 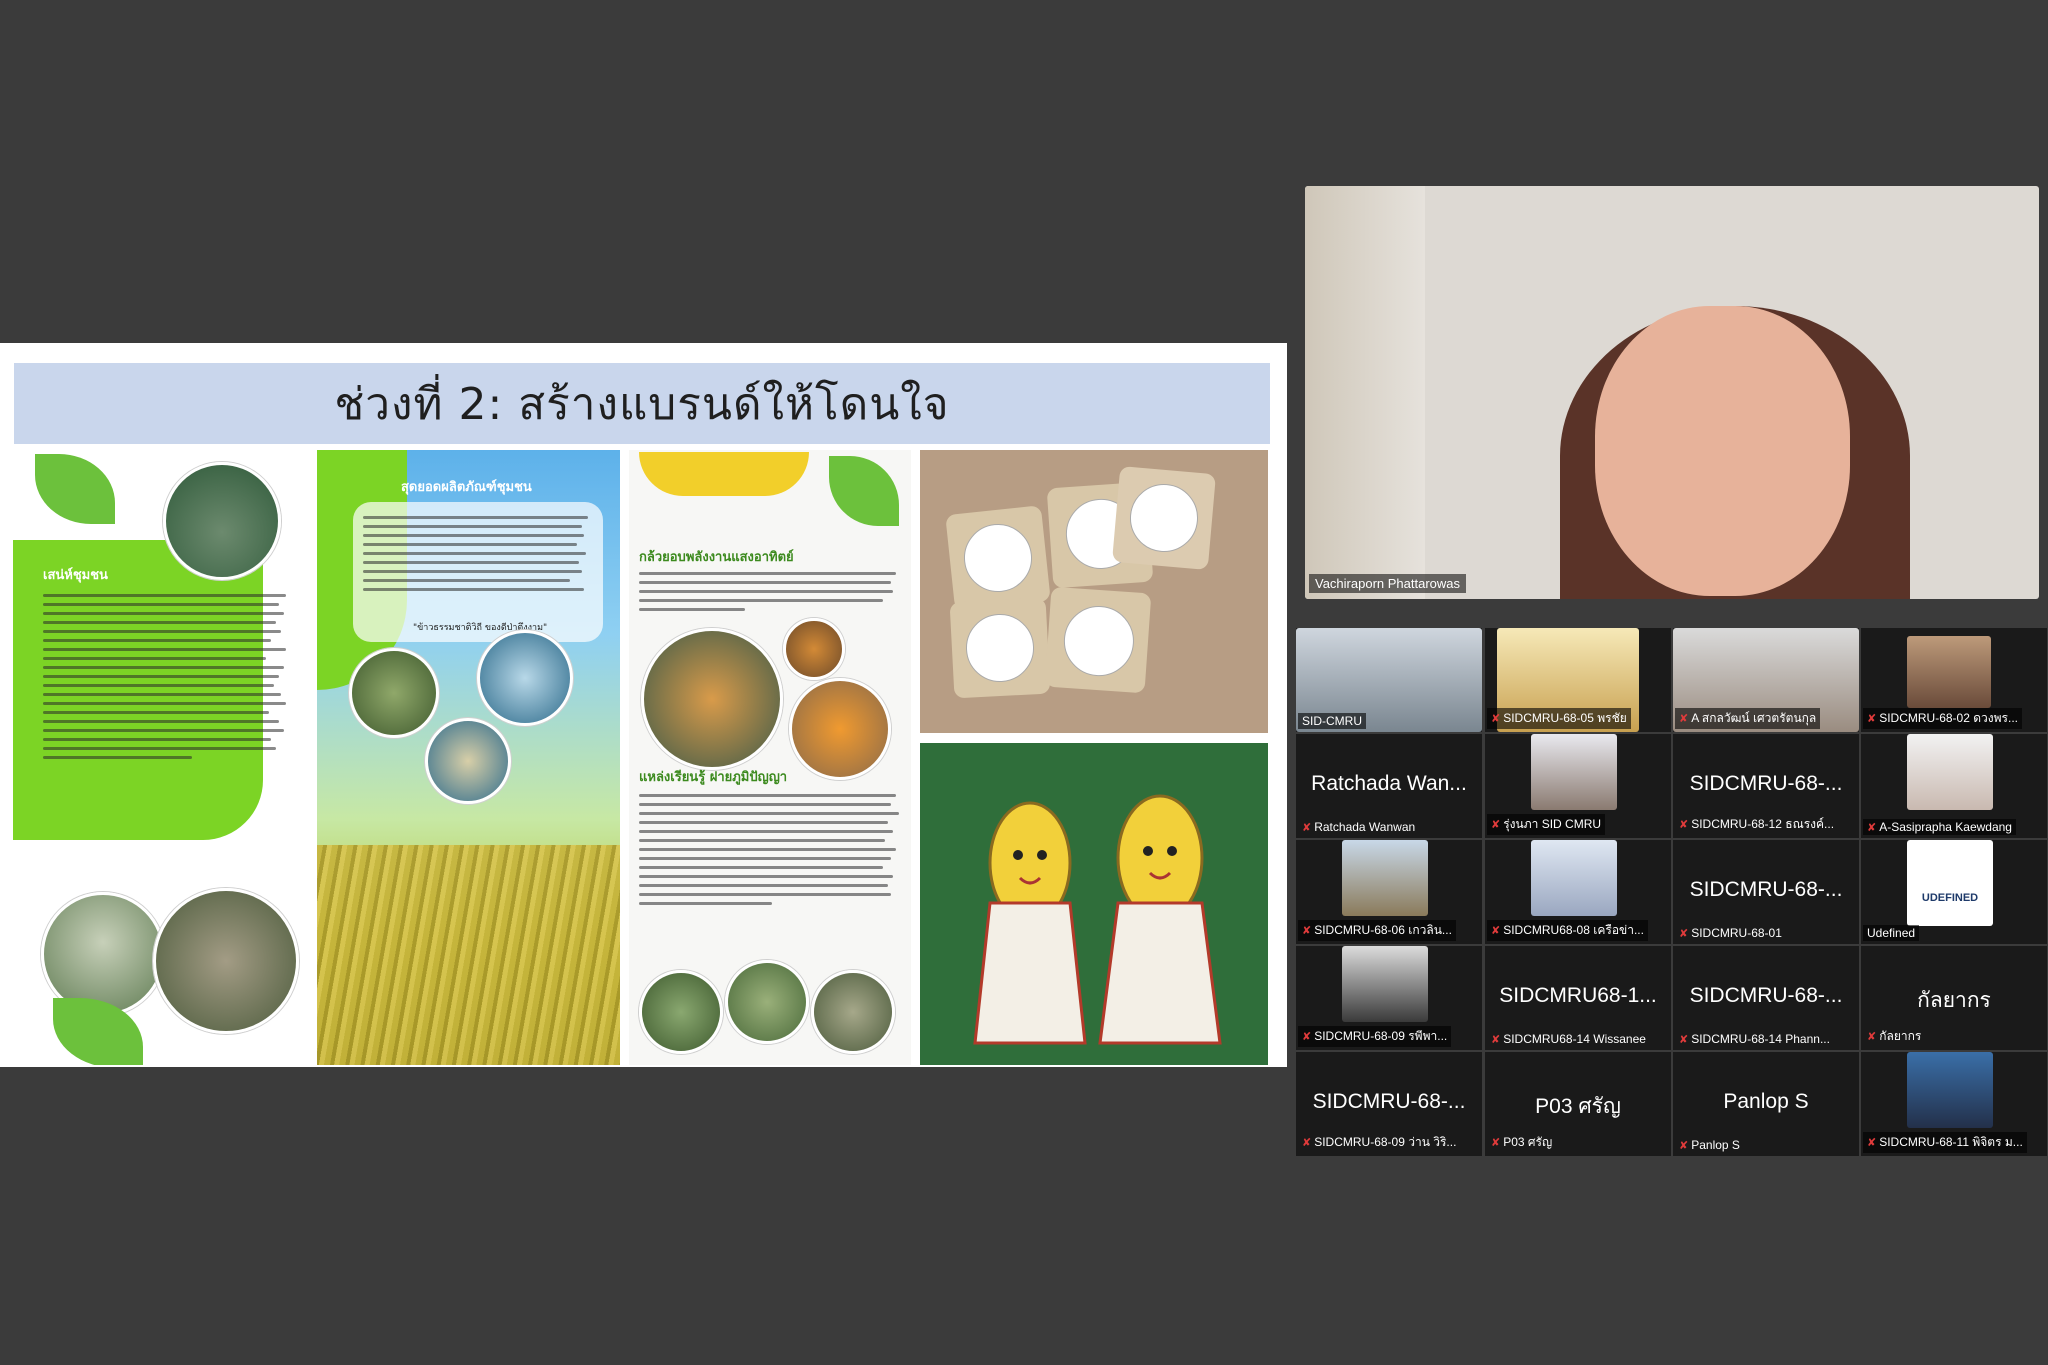 I want to click on group-photo, so click(x=226, y=961).